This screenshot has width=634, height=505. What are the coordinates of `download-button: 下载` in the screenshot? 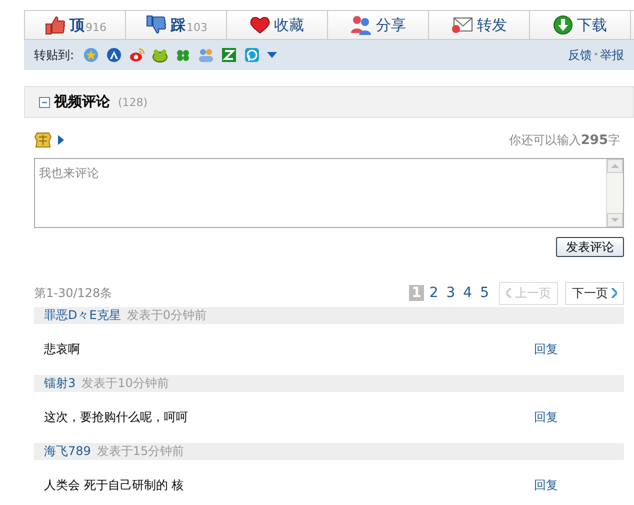 It's located at (580, 25).